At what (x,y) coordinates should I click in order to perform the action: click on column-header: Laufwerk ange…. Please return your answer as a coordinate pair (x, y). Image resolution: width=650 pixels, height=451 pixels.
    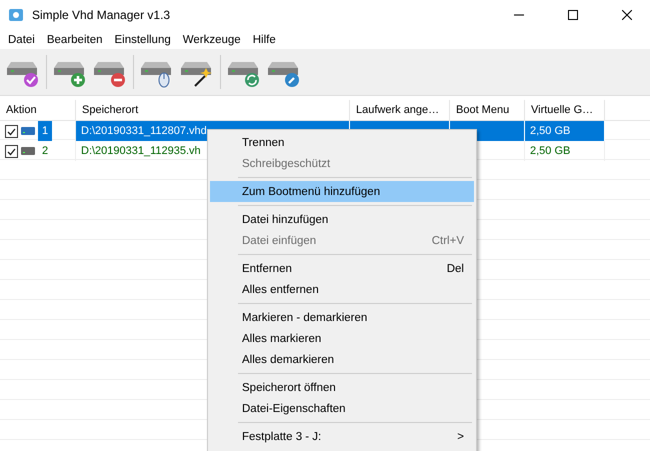
    Looking at the image, I should click on (400, 110).